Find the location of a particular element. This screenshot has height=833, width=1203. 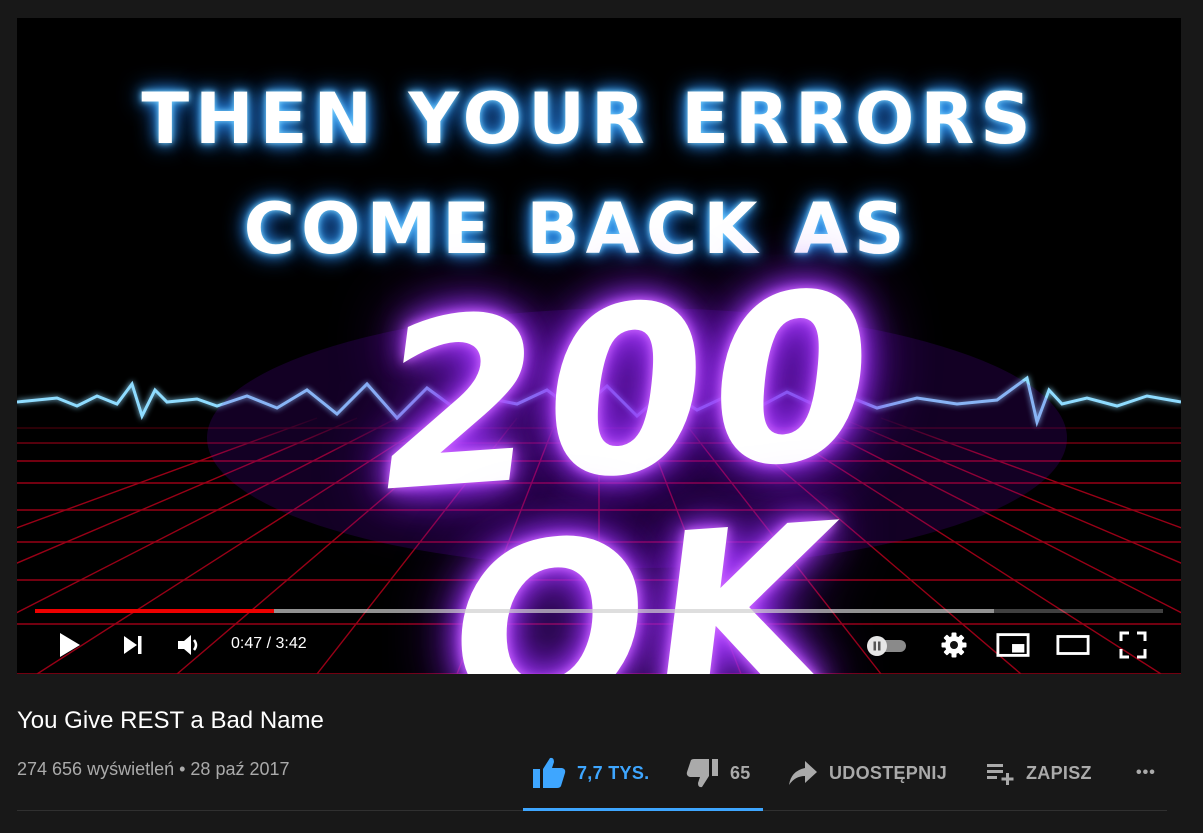

next-button is located at coordinates (133, 645).